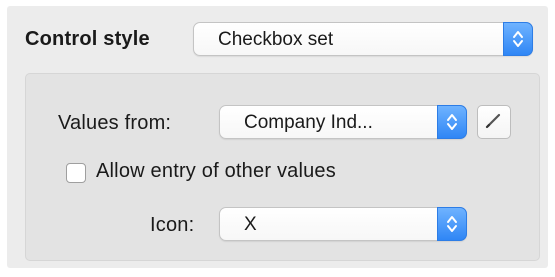 This screenshot has height=277, width=555. Describe the element at coordinates (343, 224) in the screenshot. I see `icon-popup: X` at that location.